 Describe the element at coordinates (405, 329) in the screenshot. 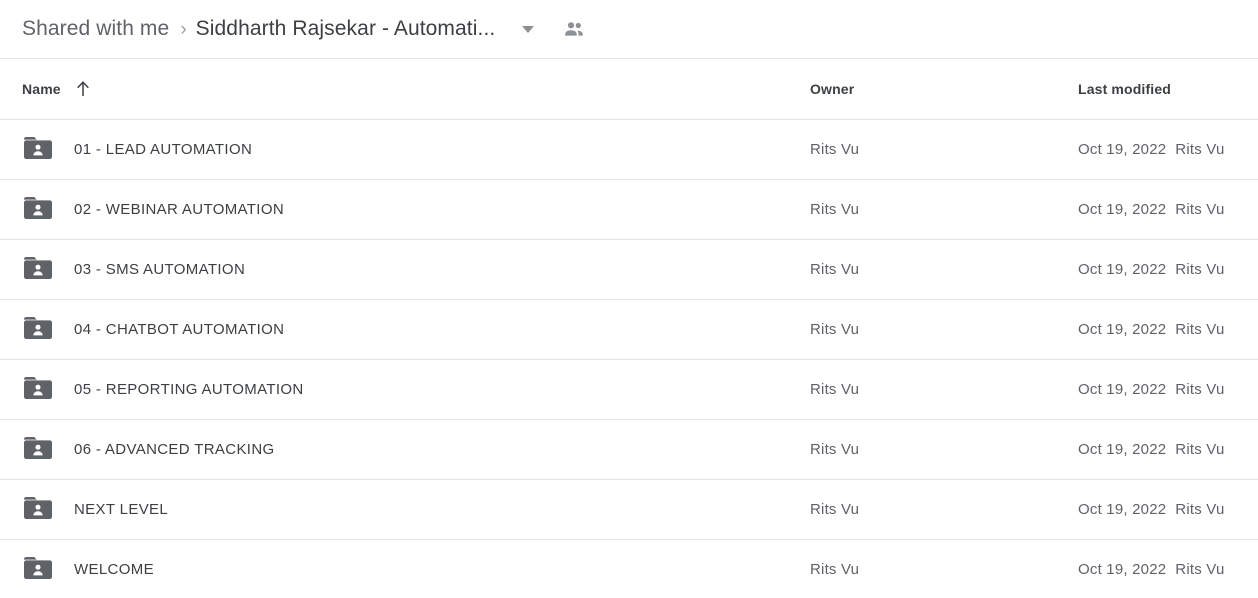

I see `file-name-cell: 04 - CHATBOT AUTOMATION` at that location.